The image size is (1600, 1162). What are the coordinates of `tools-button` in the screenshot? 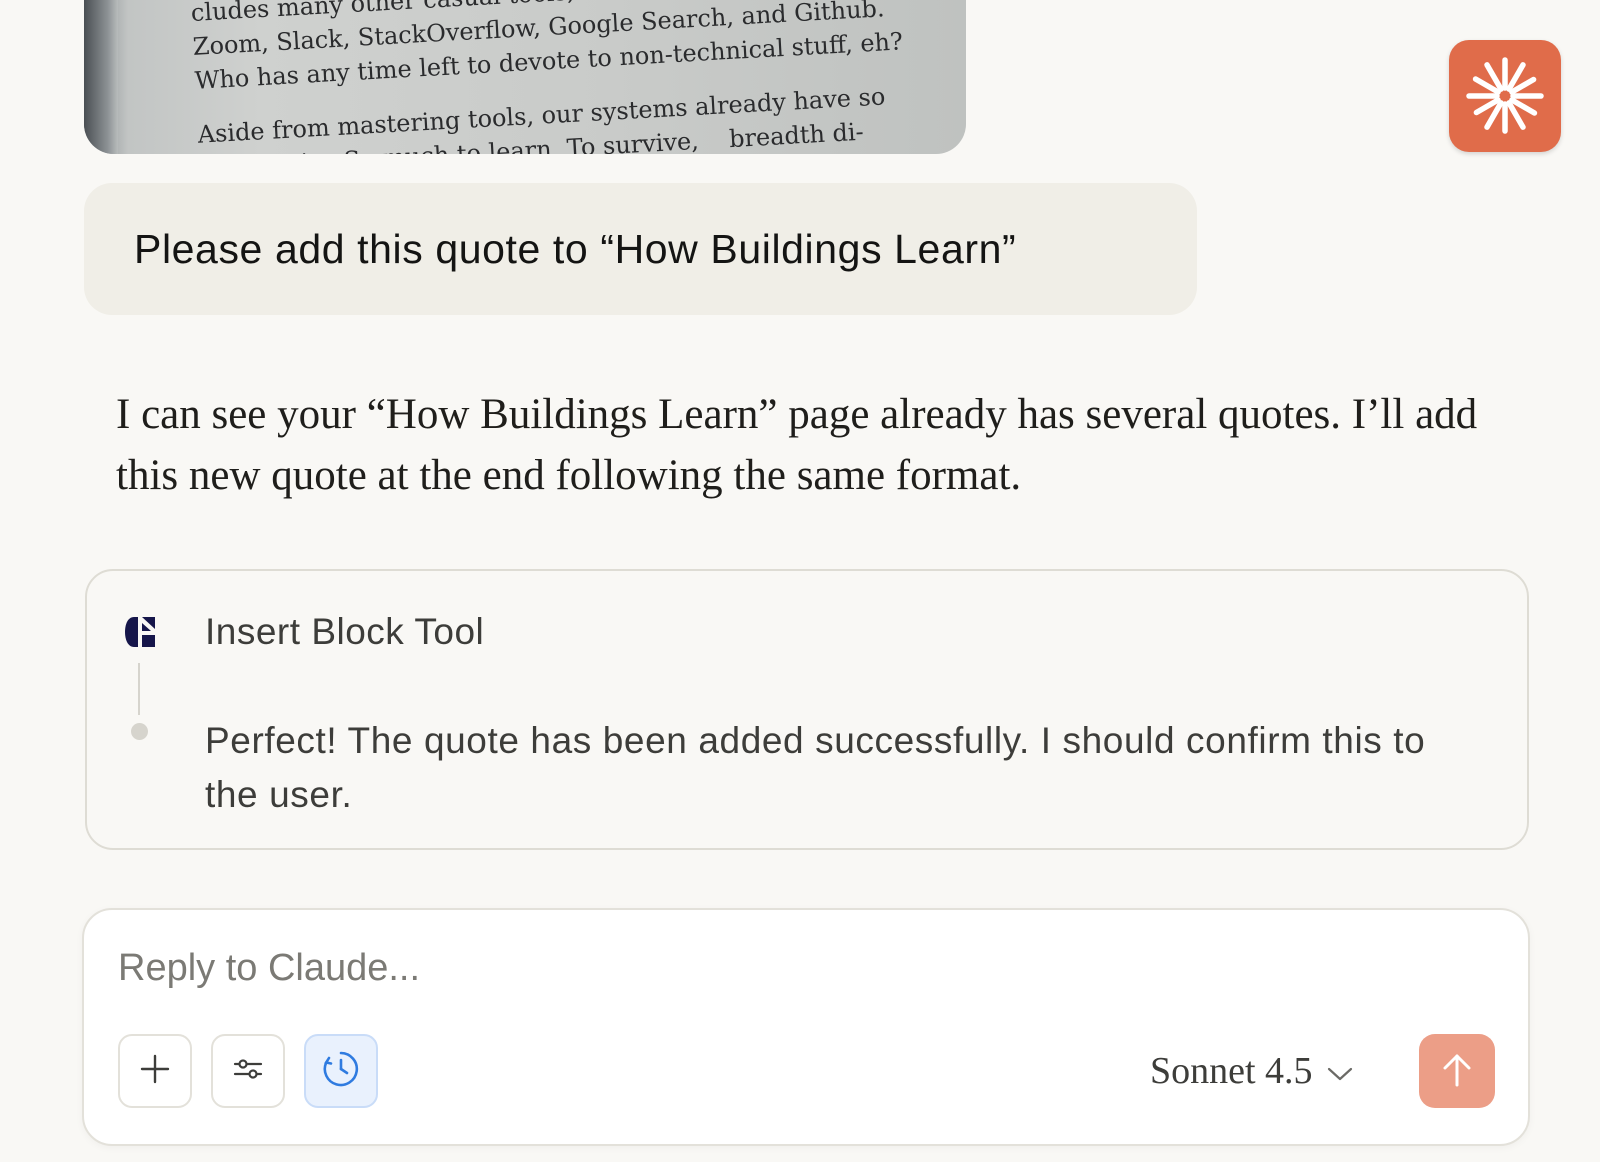 It's located at (248, 1071).